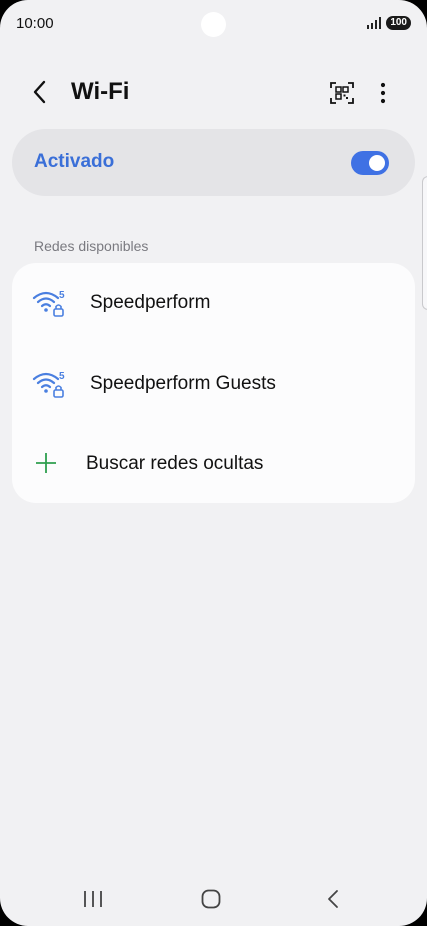 This screenshot has height=926, width=427. I want to click on network-name: Speedperform, so click(150, 302).